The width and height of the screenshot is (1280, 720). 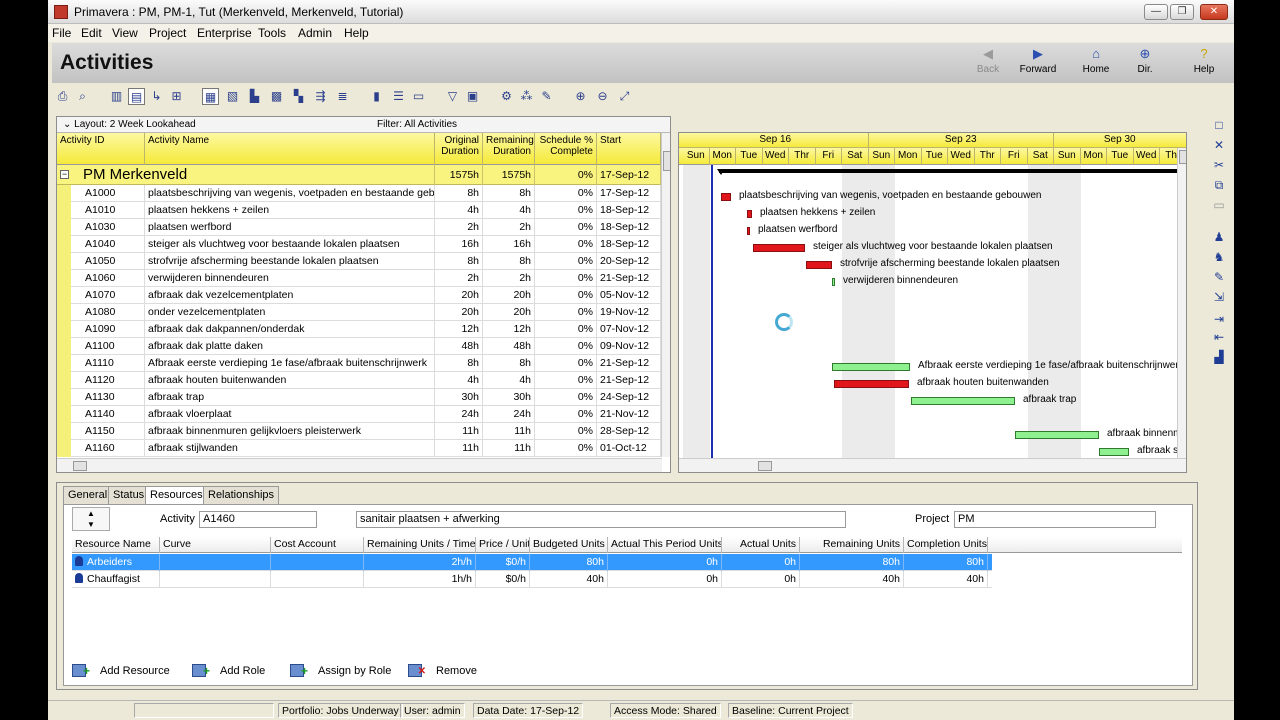 I want to click on zoom-out-icon: ⊖, so click(x=602, y=96).